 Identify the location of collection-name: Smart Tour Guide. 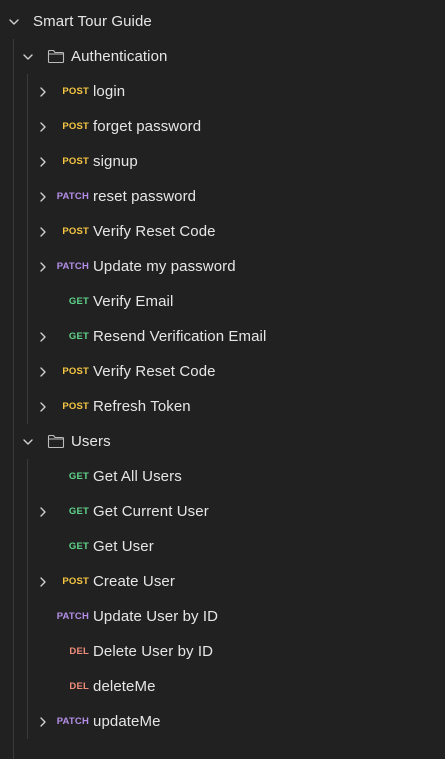
(92, 21).